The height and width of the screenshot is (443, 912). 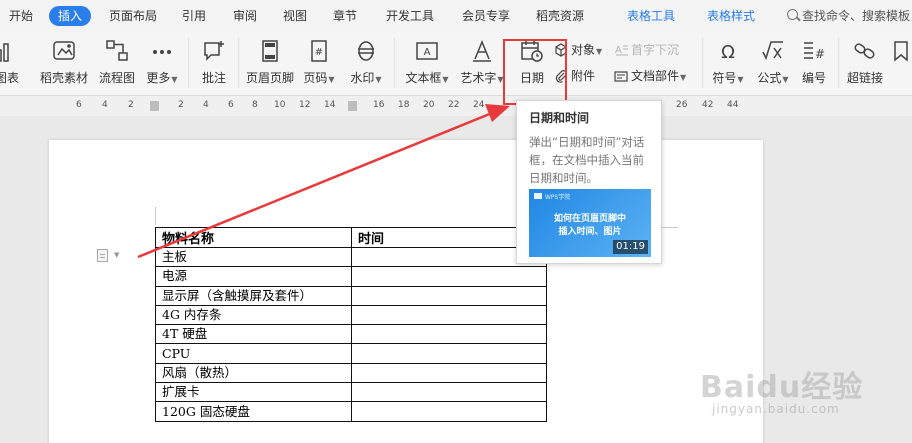 What do you see at coordinates (102, 255) in the screenshot?
I see `document-icon` at bounding box center [102, 255].